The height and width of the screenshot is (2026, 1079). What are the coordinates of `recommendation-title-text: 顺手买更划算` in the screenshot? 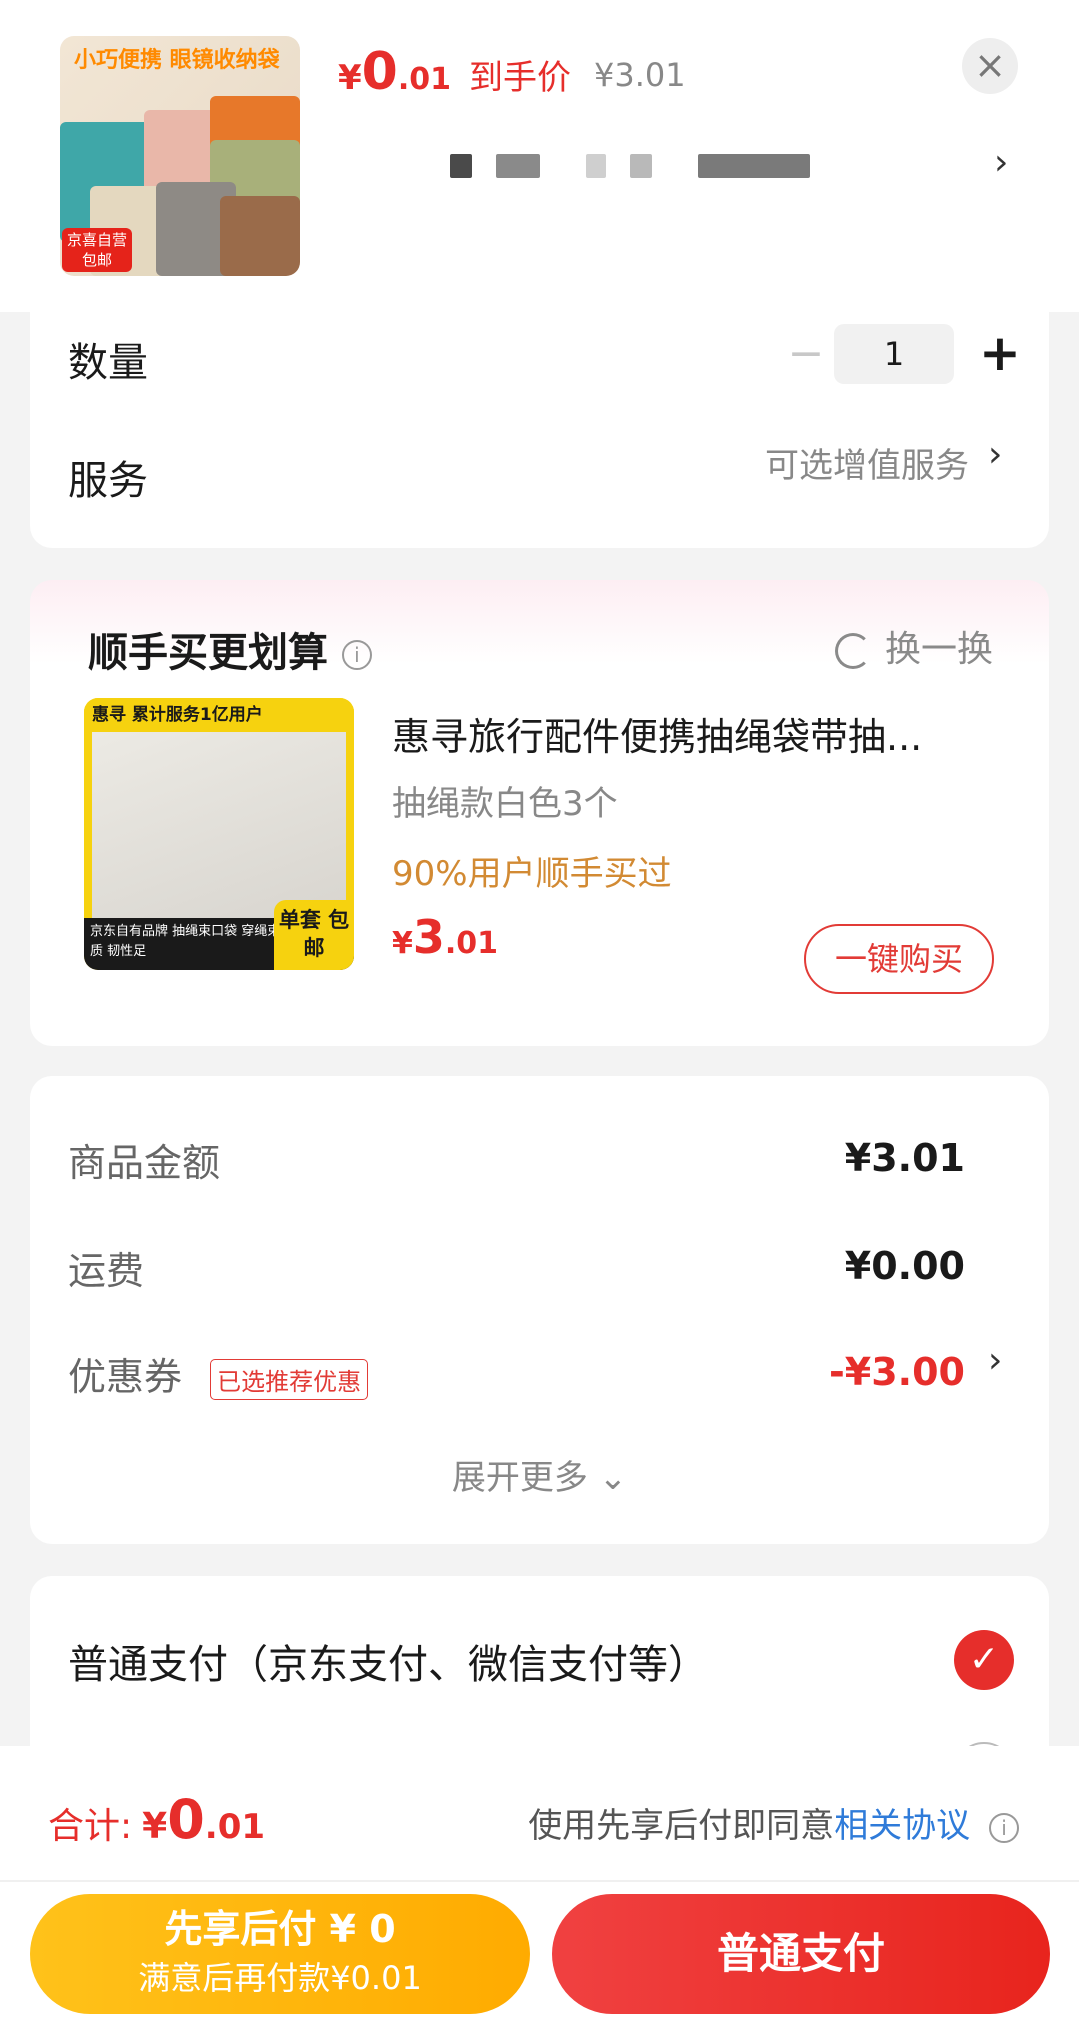 It's located at (208, 653).